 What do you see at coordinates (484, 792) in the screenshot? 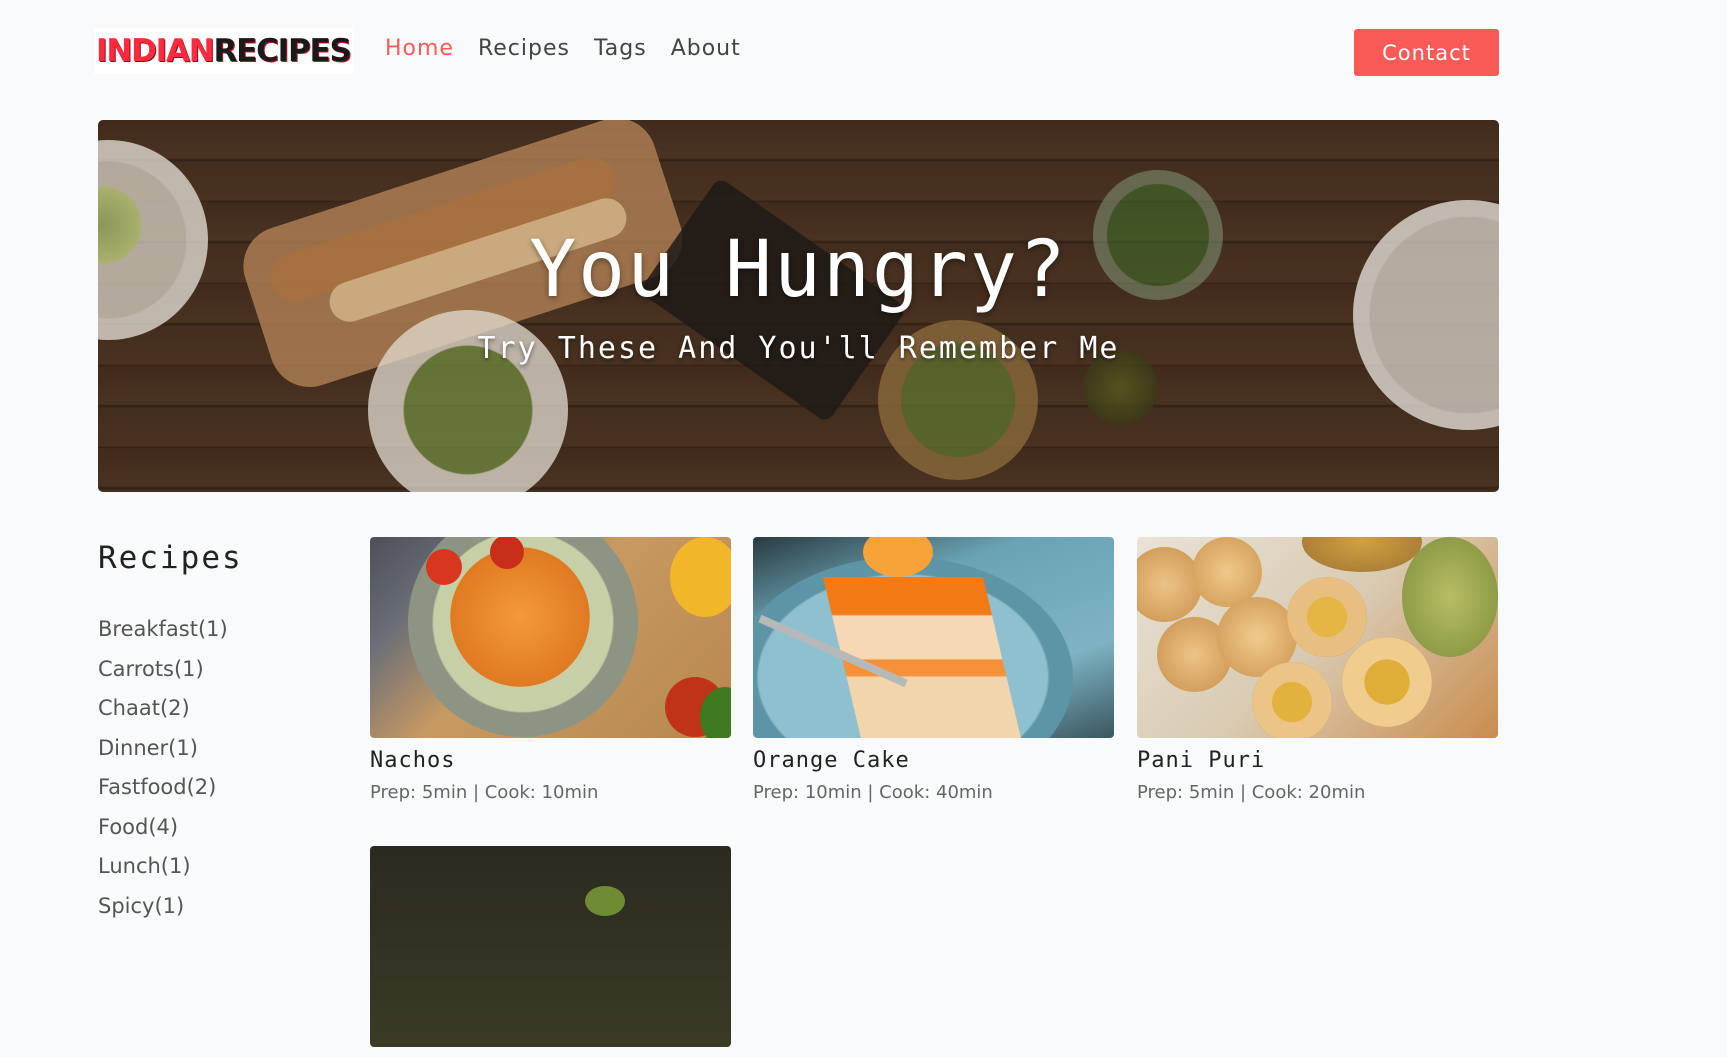
I see `recipe-meta: Prep: 5min | Cook: 10min` at bounding box center [484, 792].